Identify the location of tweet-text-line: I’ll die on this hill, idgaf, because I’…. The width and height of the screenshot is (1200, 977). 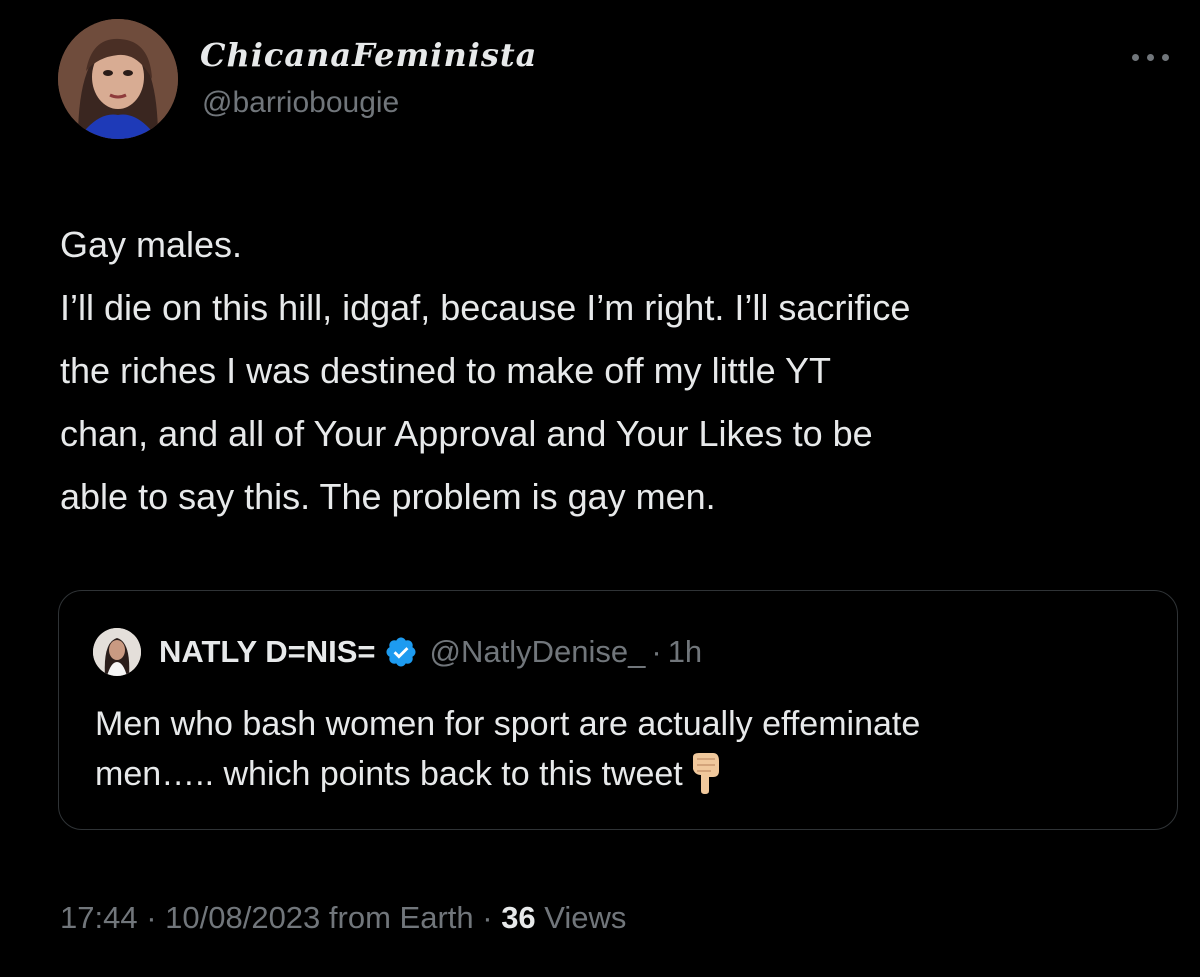
(485, 307).